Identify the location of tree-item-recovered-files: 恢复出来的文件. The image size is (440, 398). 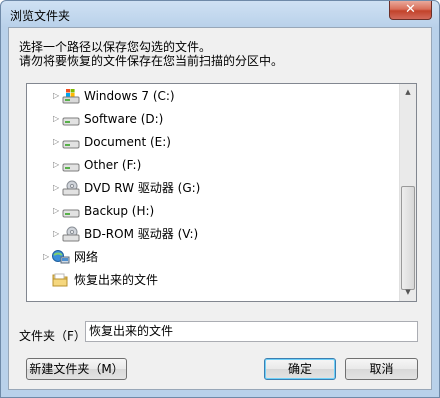
(212, 280).